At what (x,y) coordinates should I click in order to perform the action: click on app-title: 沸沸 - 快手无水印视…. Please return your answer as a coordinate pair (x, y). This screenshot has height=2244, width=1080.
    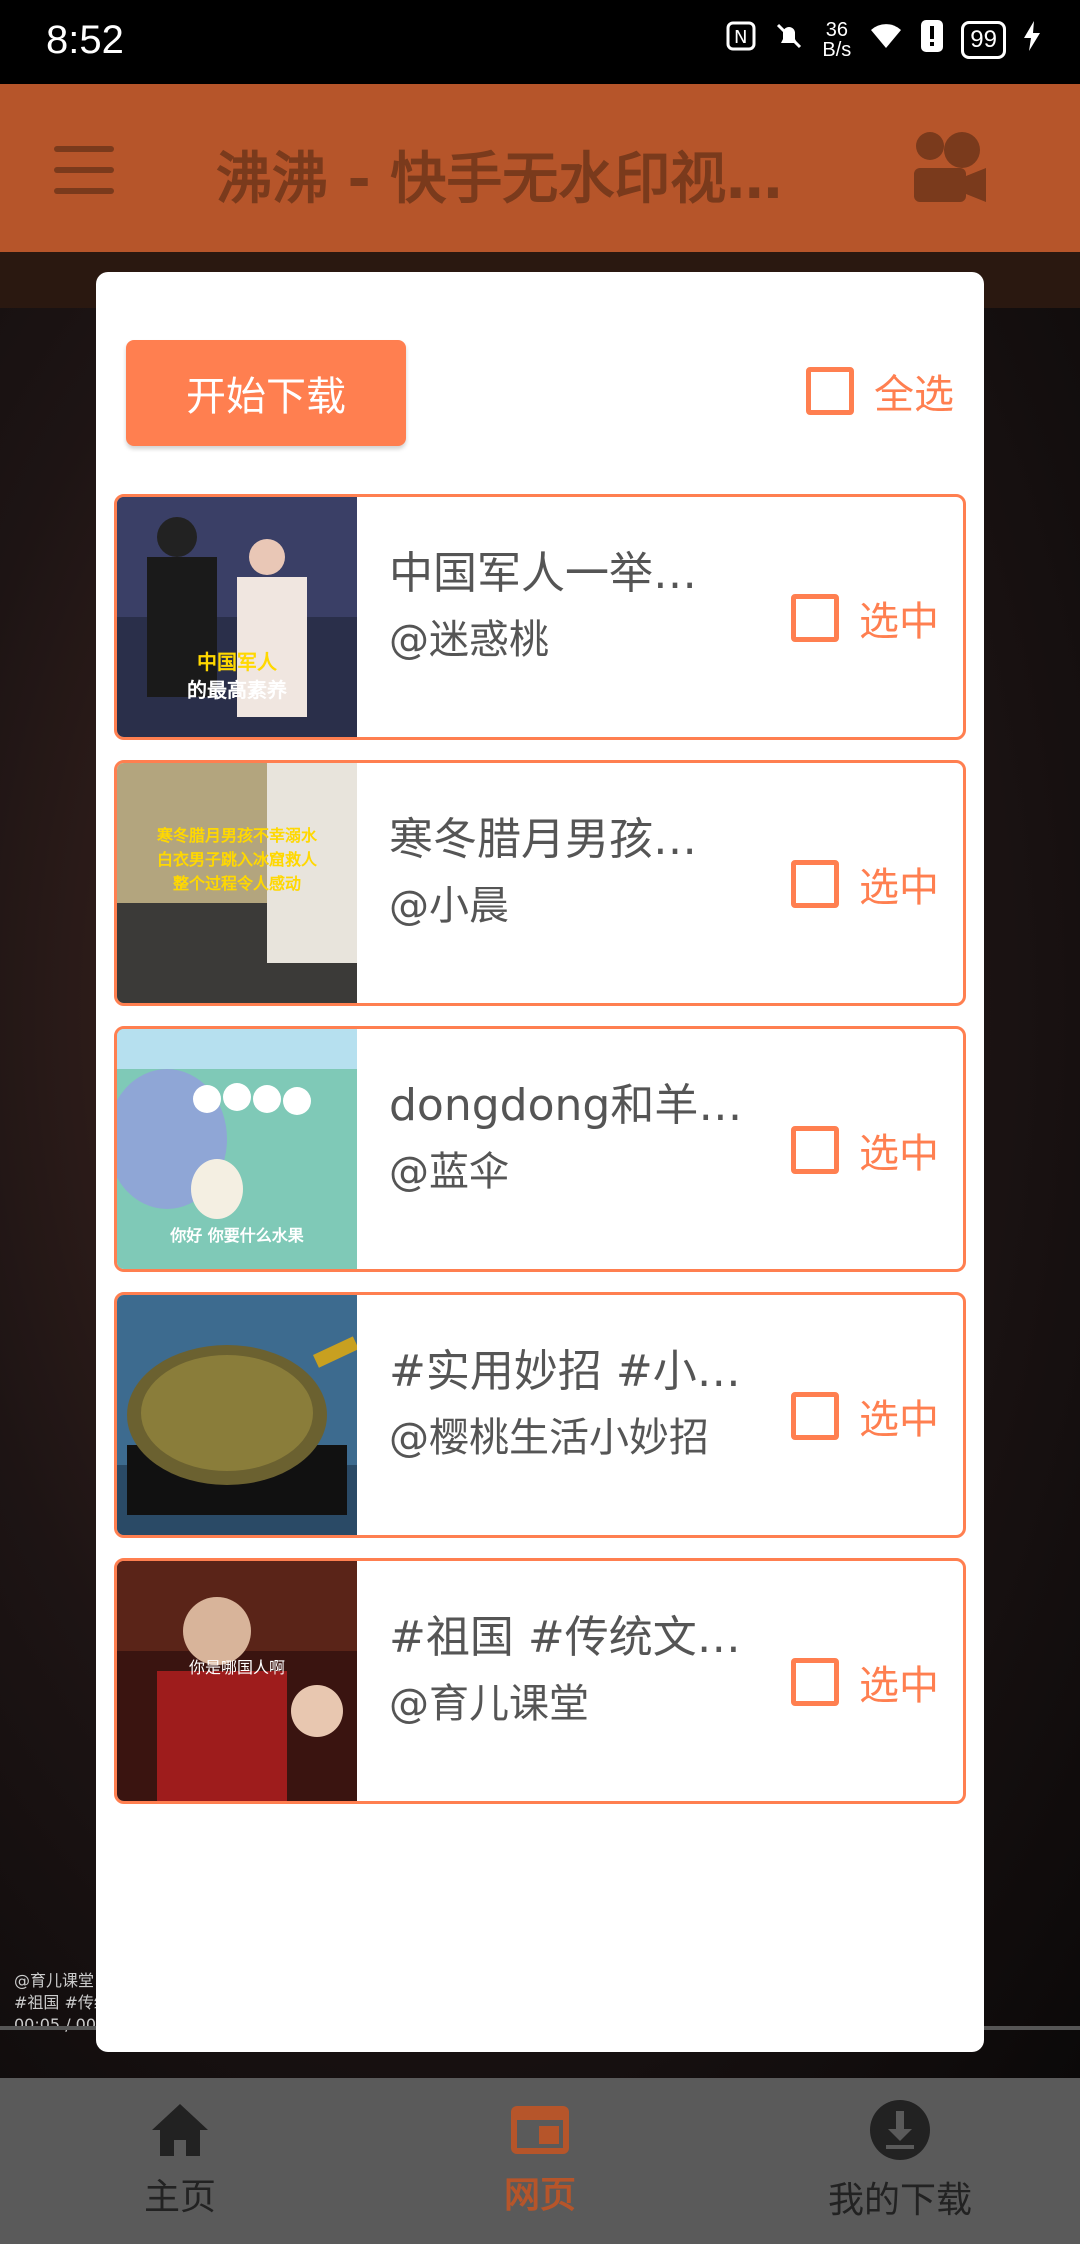
    Looking at the image, I should click on (499, 179).